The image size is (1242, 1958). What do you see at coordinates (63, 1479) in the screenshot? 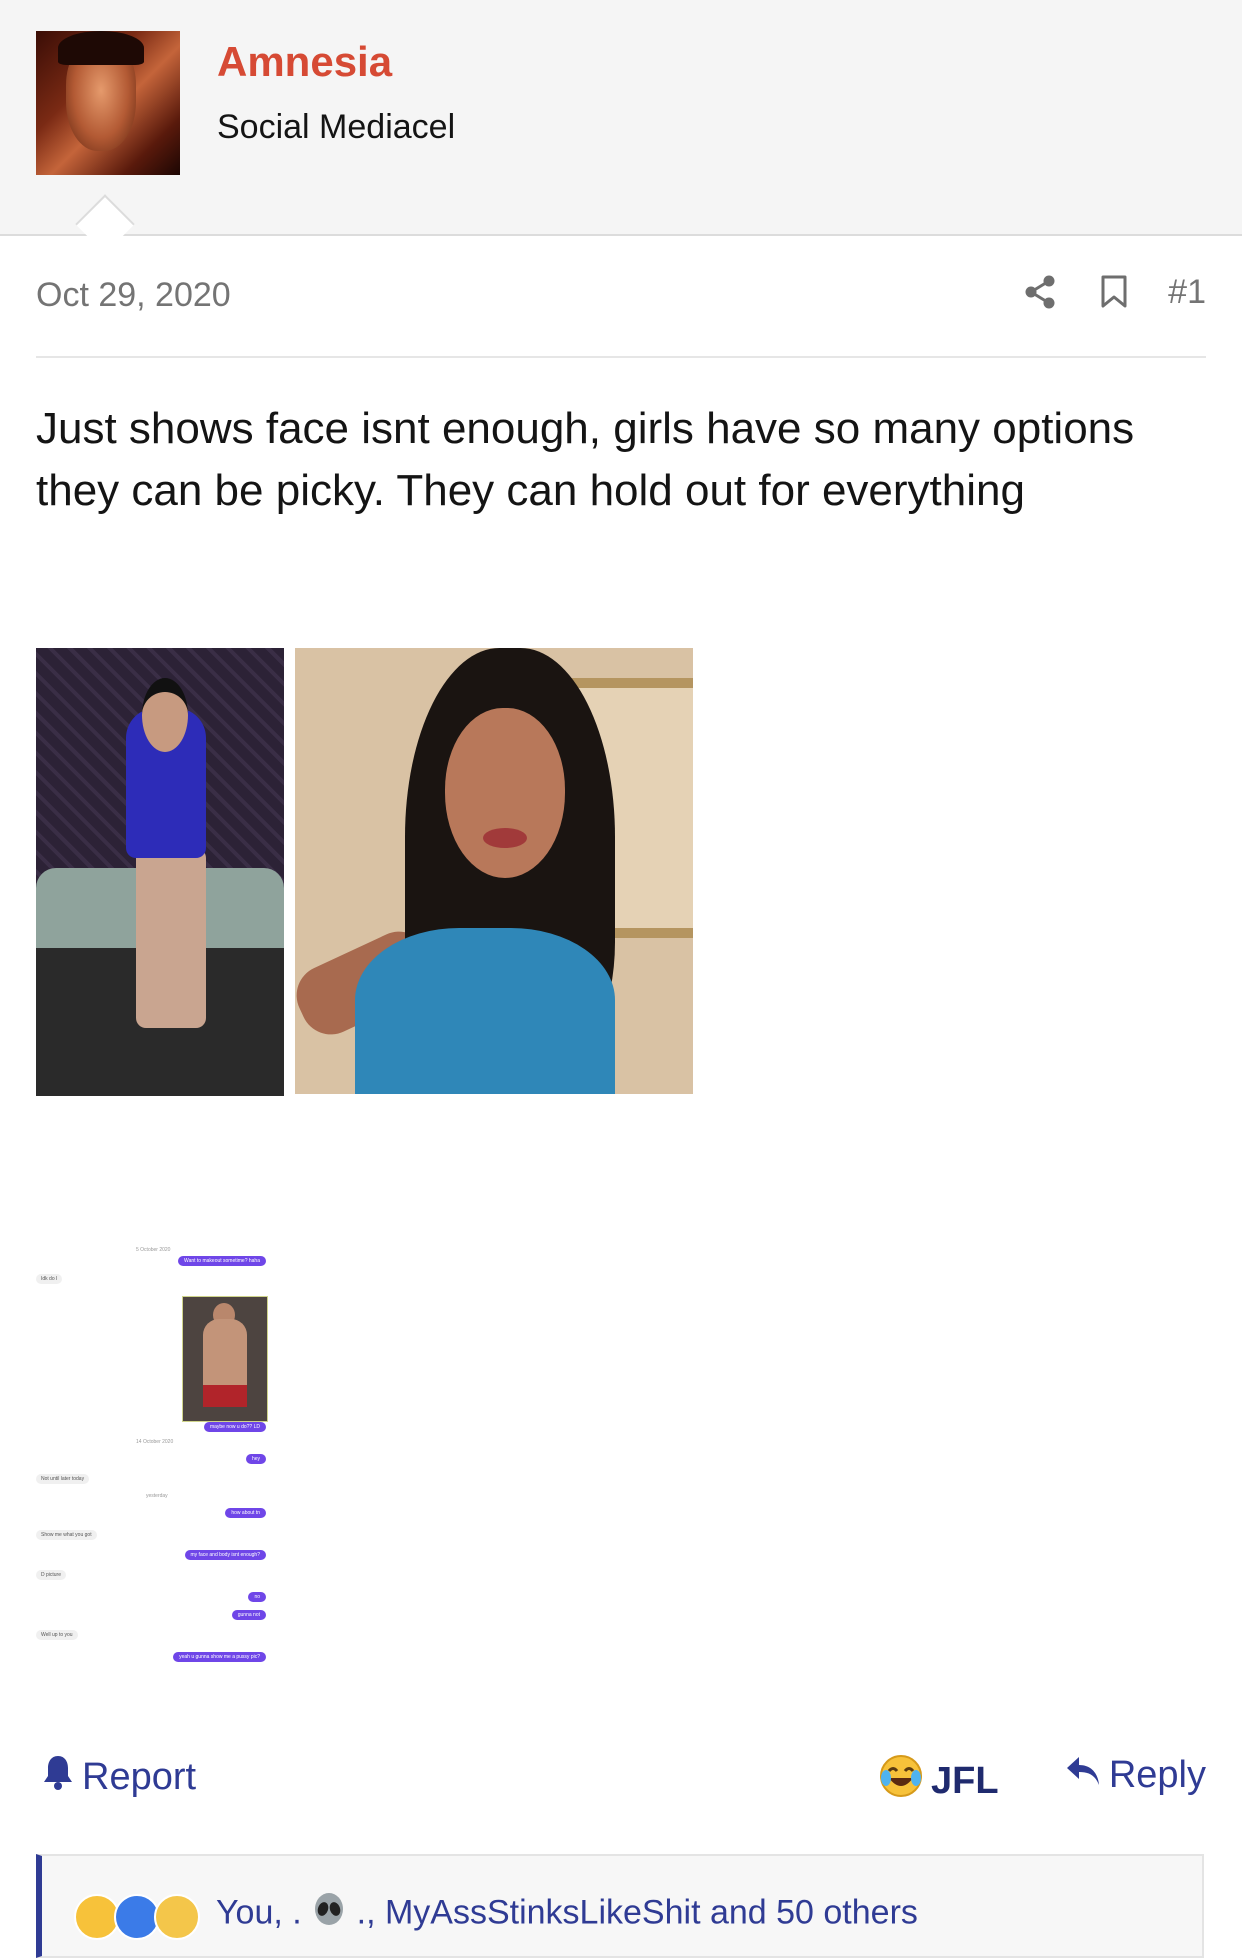
I see `chat-received-message: Not until later today` at bounding box center [63, 1479].